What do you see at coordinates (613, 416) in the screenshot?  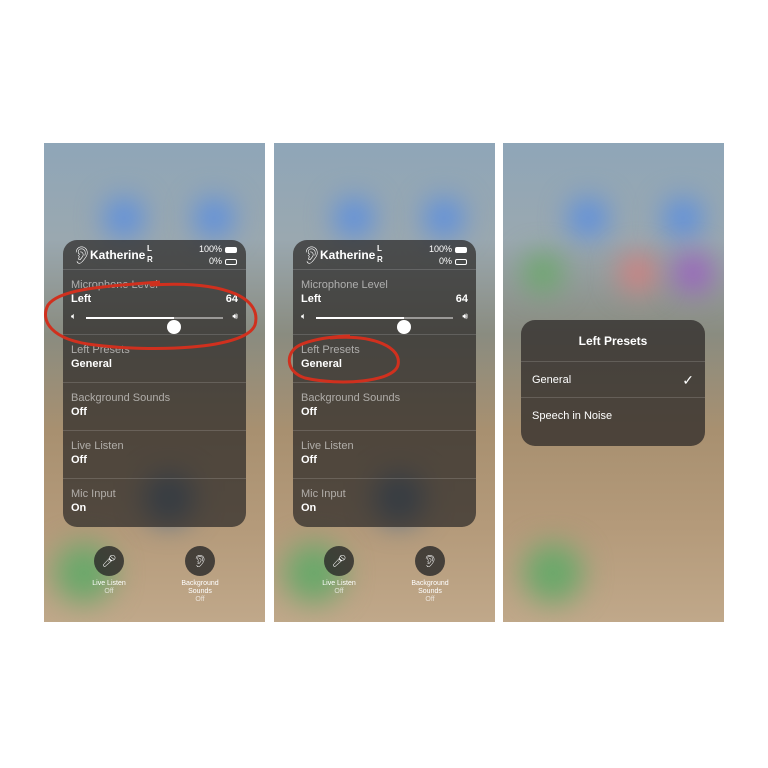 I see `preset-option-speech-in-noise: Speech in Noise` at bounding box center [613, 416].